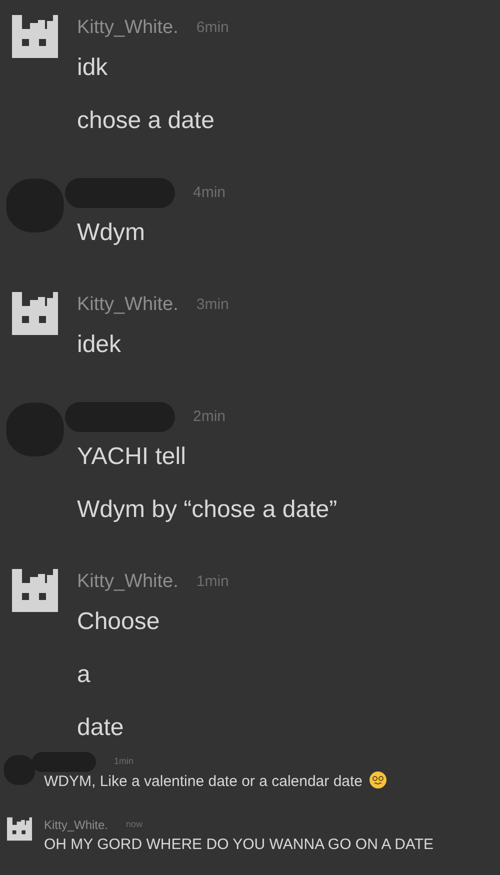 The width and height of the screenshot is (500, 875). I want to click on message-text: date, so click(101, 728).